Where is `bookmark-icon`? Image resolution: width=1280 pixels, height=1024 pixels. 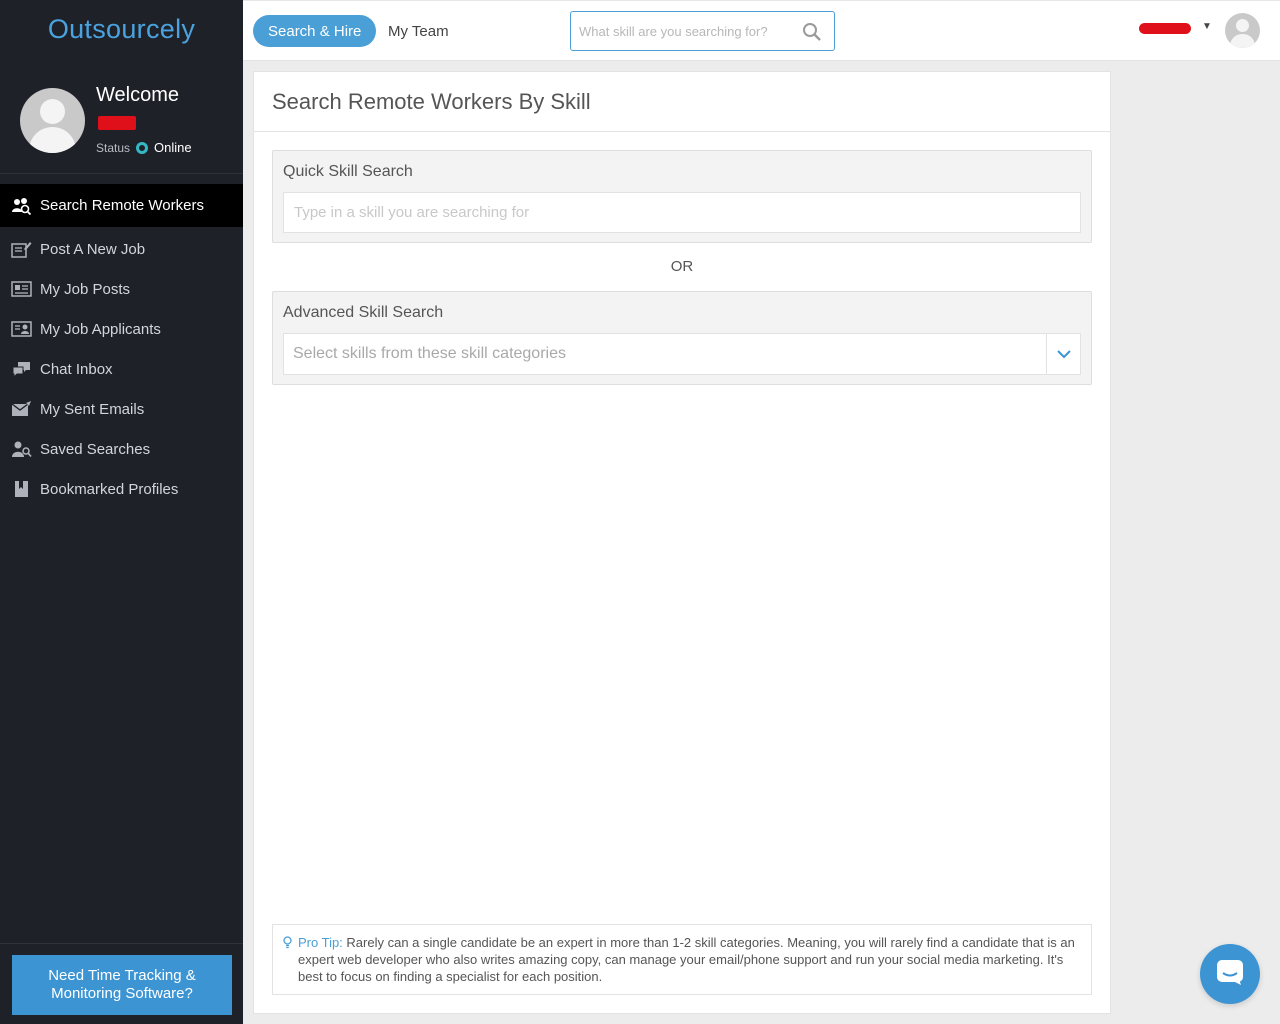
bookmark-icon is located at coordinates (21, 489).